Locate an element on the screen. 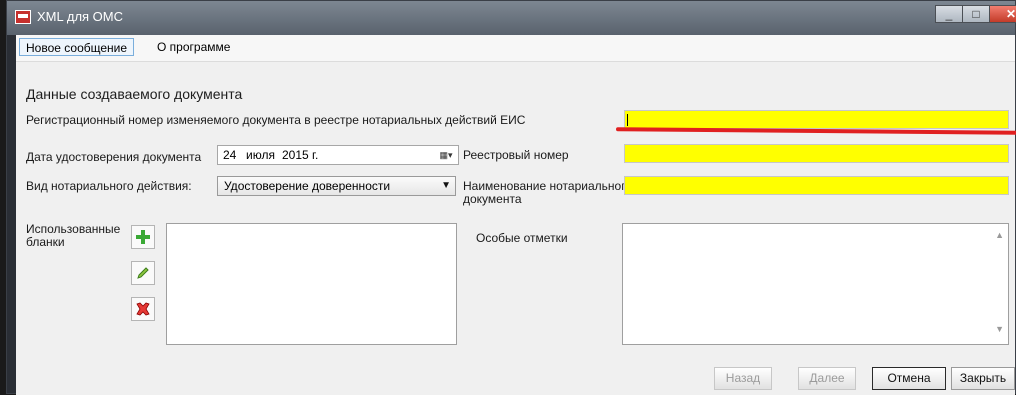 Image resolution: width=1016 pixels, height=395 pixels. cancel-button: Отмена is located at coordinates (909, 378).